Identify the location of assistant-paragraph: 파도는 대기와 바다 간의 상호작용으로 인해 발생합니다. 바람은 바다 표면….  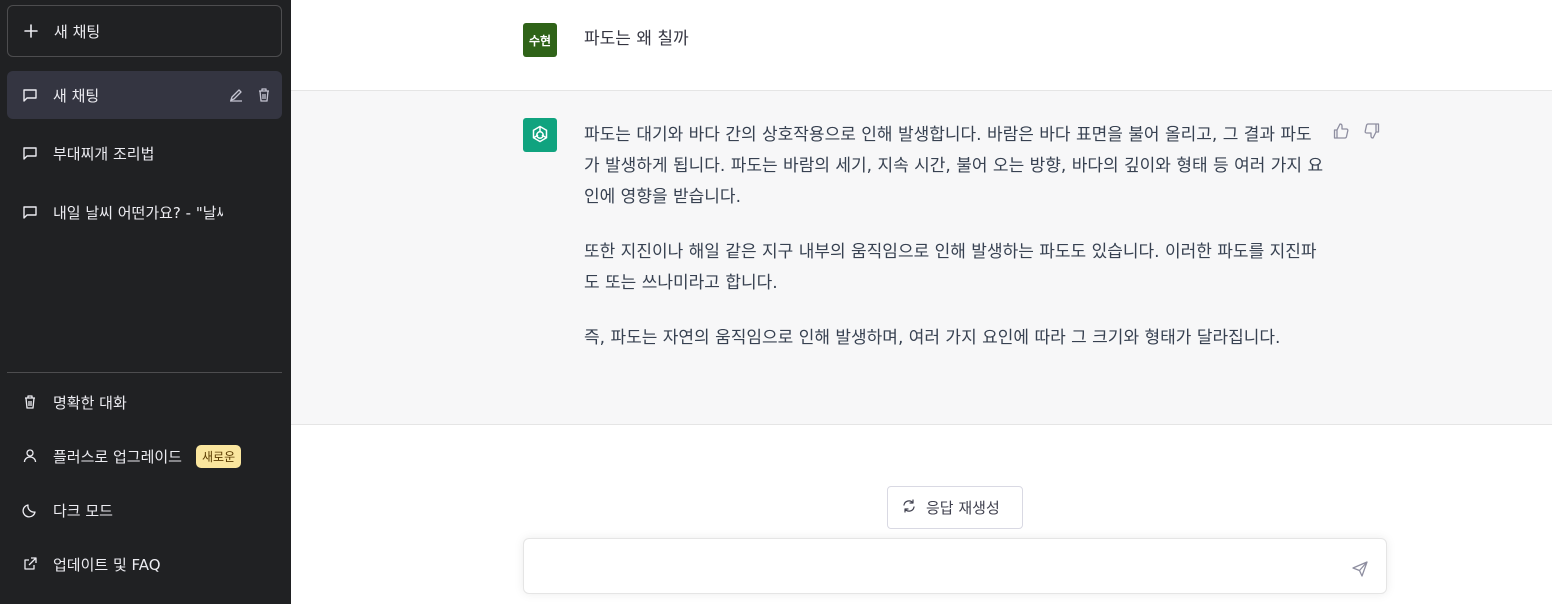
(954, 166).